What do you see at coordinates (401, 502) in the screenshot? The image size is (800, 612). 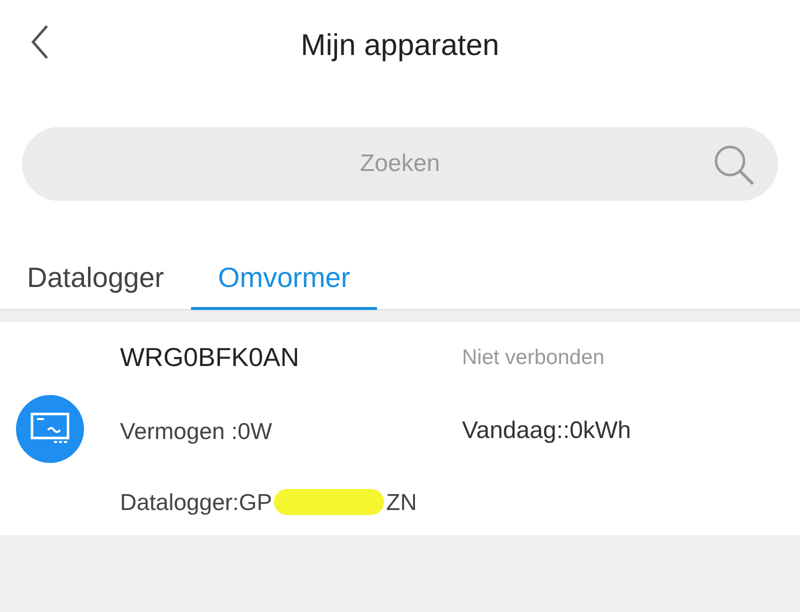 I see `datalogger-serial-end: ZN` at bounding box center [401, 502].